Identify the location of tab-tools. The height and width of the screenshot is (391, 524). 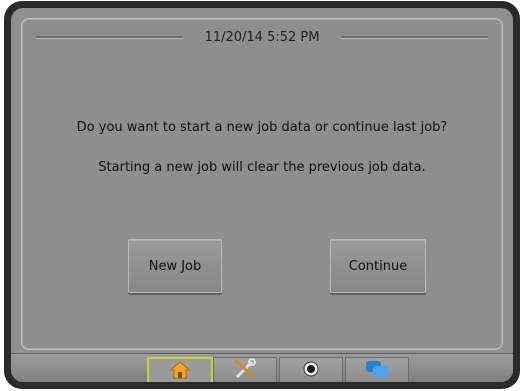
(245, 369).